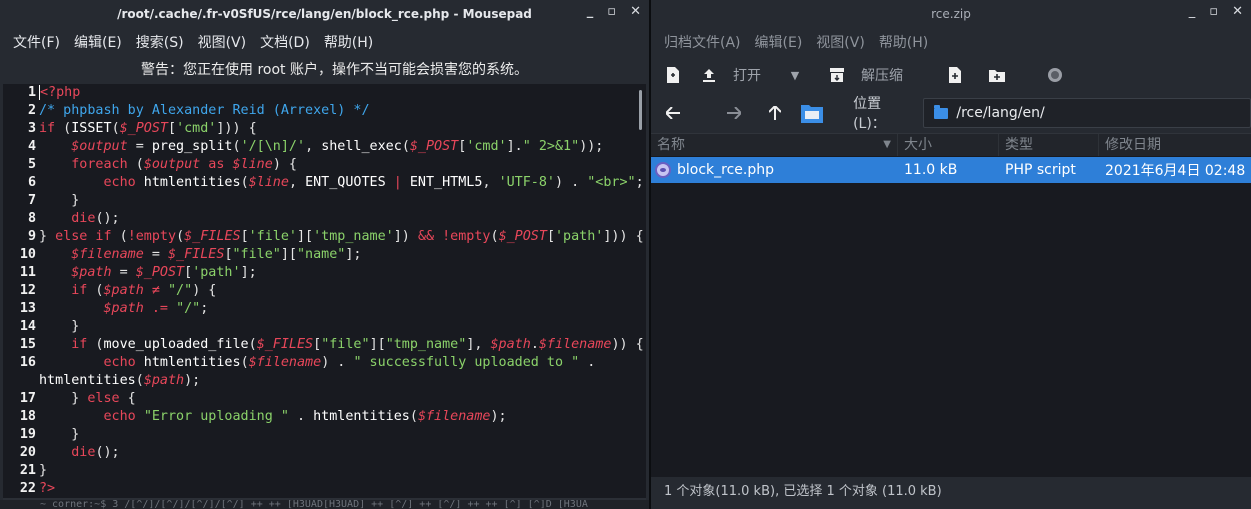  I want to click on code-line: 10 $filename = $_FILES["file"]["name"];, so click(324, 255).